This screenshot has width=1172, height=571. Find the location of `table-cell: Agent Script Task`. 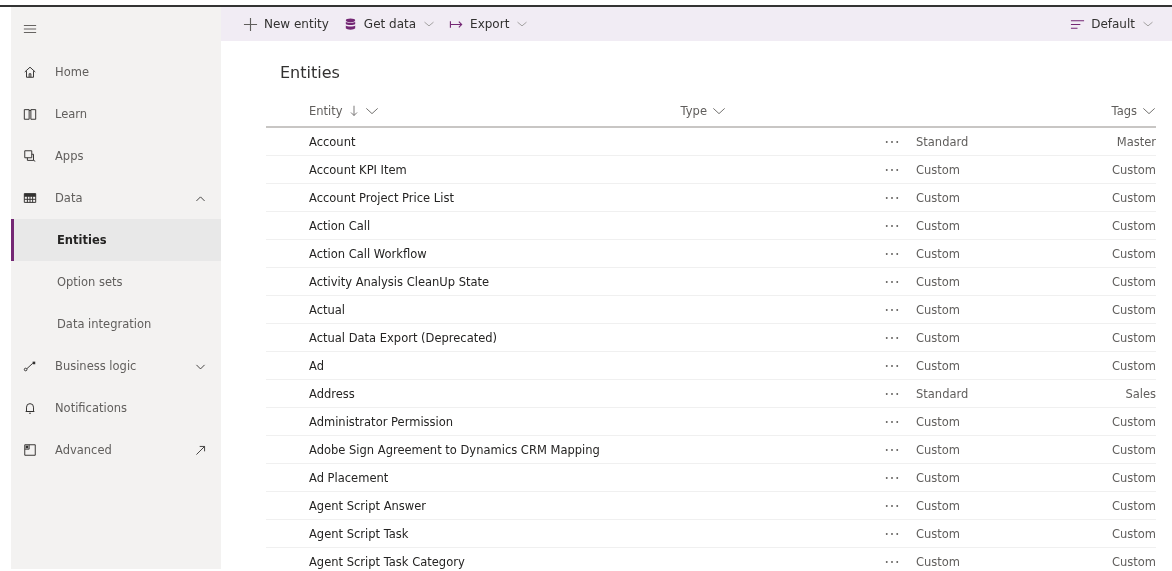

table-cell: Agent Script Task is located at coordinates (575, 533).